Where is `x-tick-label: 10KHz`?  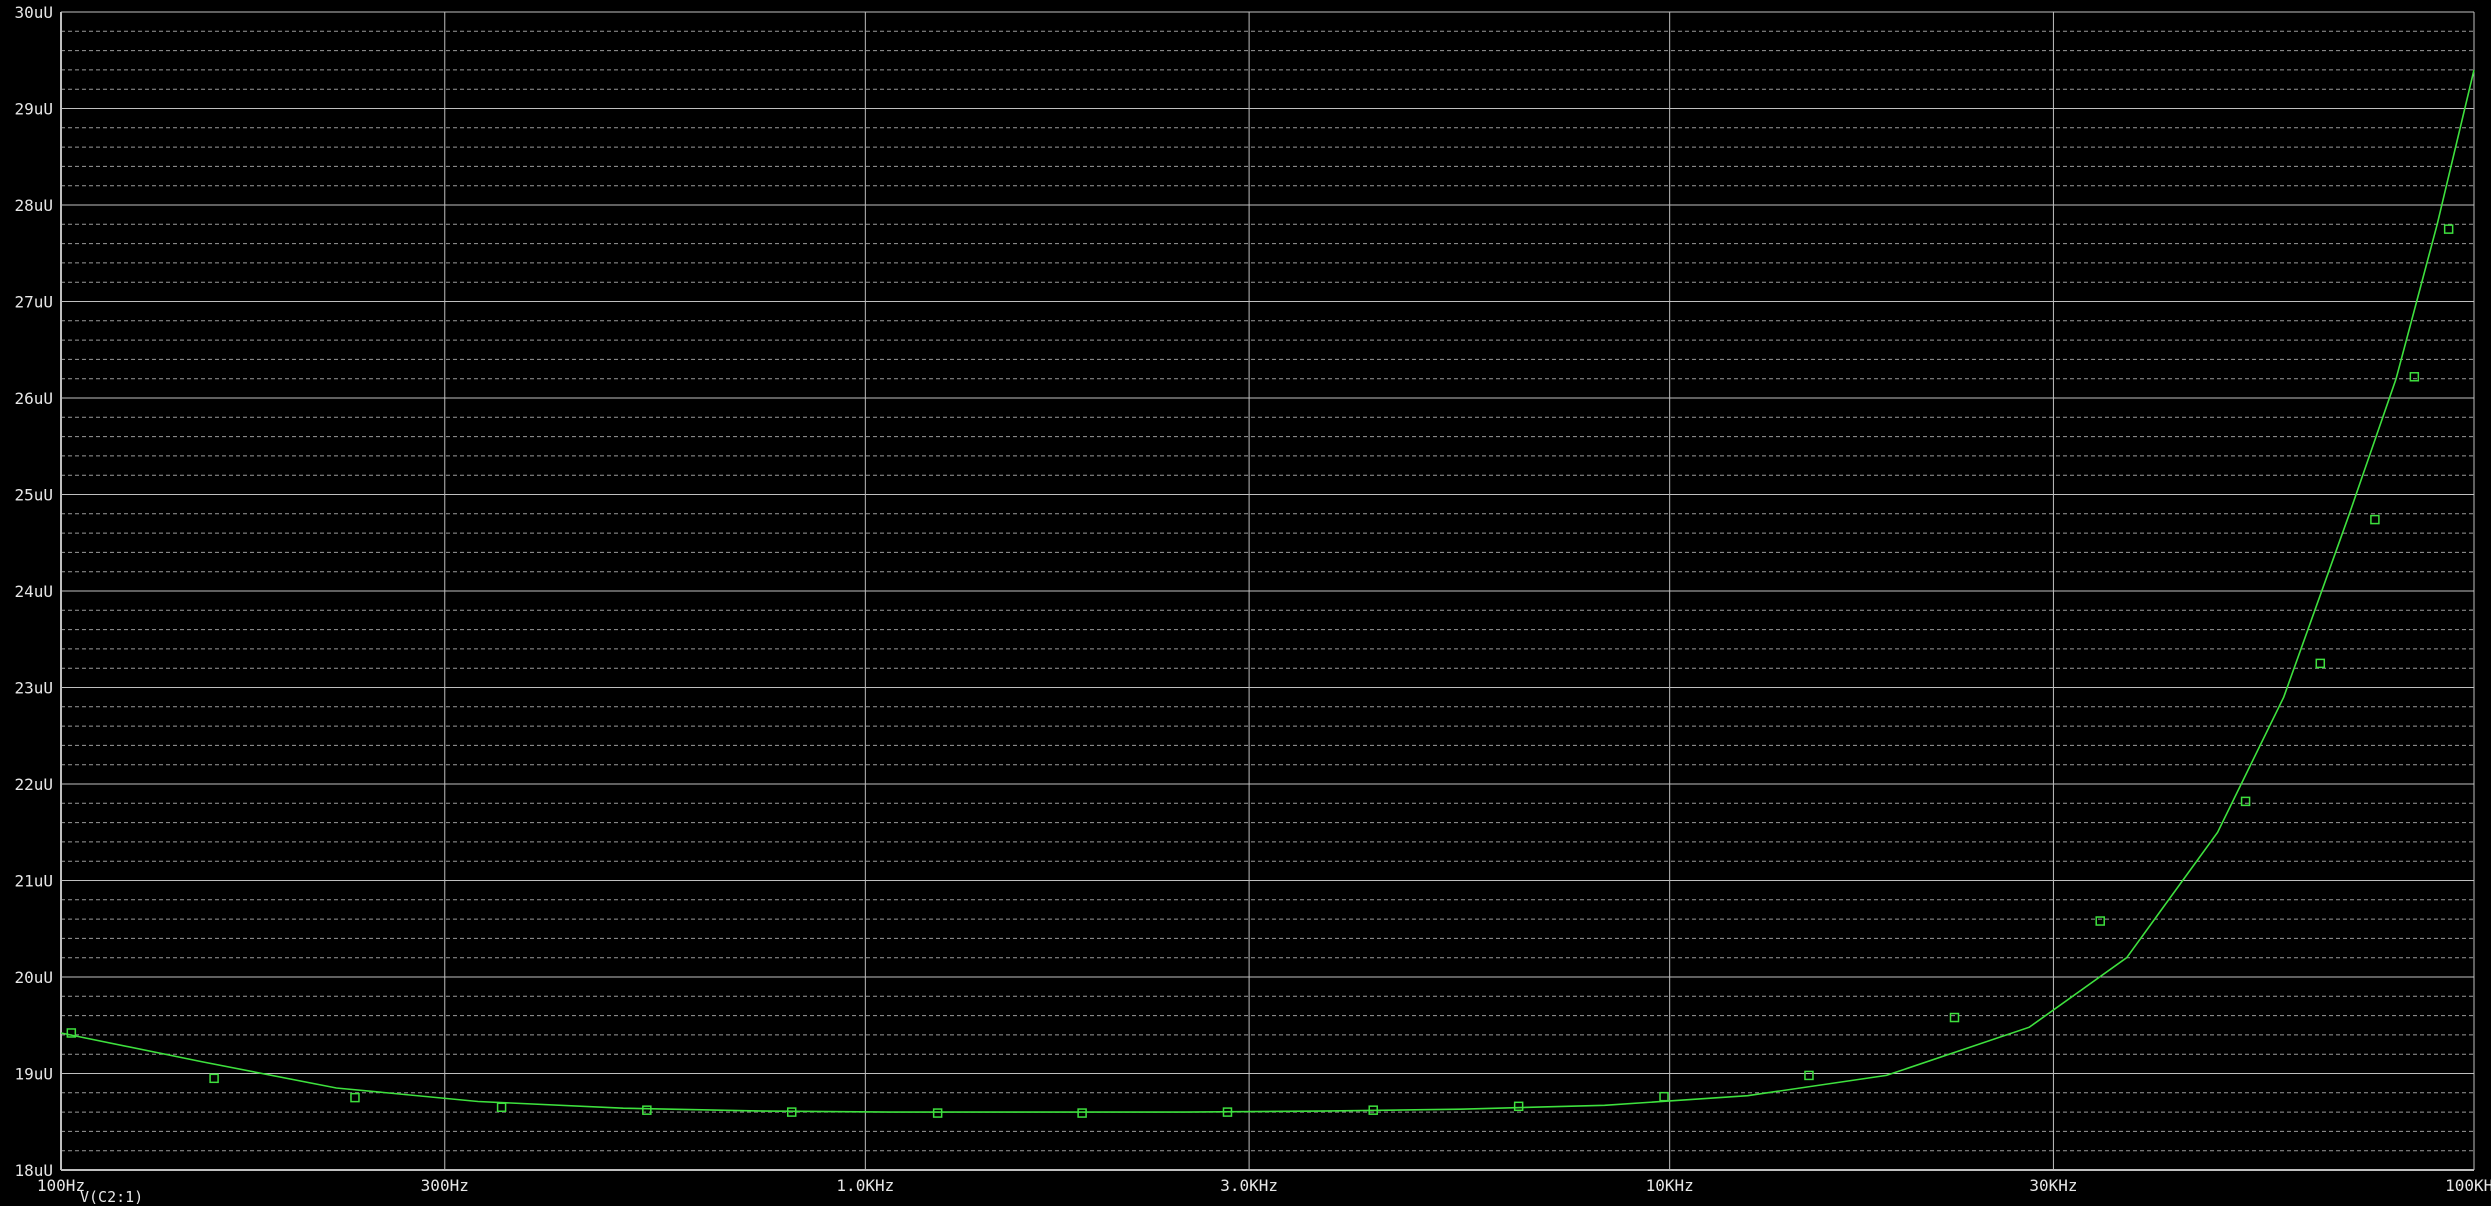 x-tick-label: 10KHz is located at coordinates (1670, 1185).